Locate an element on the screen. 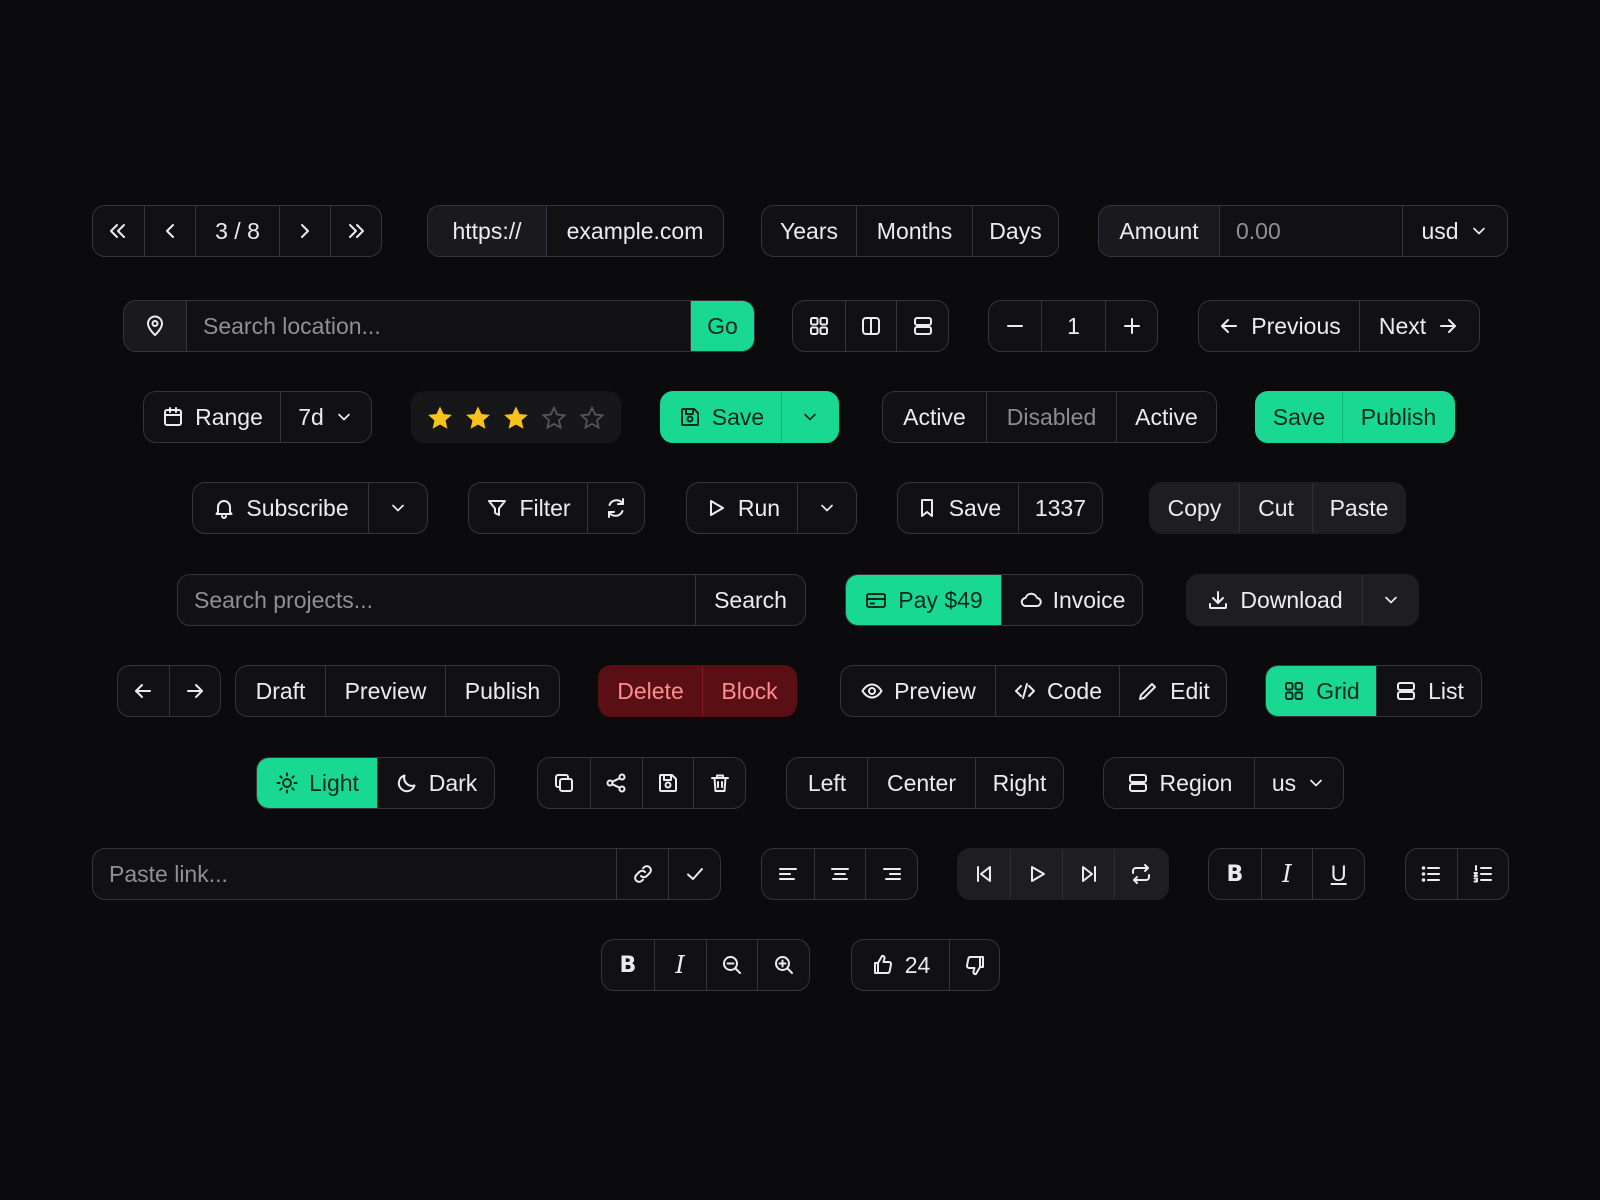  period-months-button: Months is located at coordinates (914, 231).